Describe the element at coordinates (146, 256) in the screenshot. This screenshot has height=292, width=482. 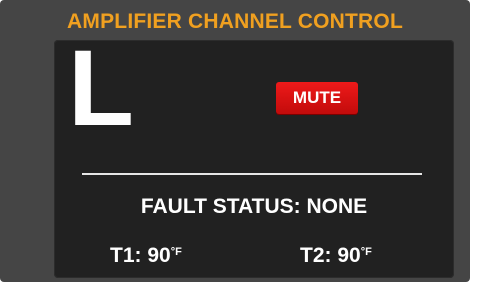
I see `temperature-t1: T1: 90°F` at that location.